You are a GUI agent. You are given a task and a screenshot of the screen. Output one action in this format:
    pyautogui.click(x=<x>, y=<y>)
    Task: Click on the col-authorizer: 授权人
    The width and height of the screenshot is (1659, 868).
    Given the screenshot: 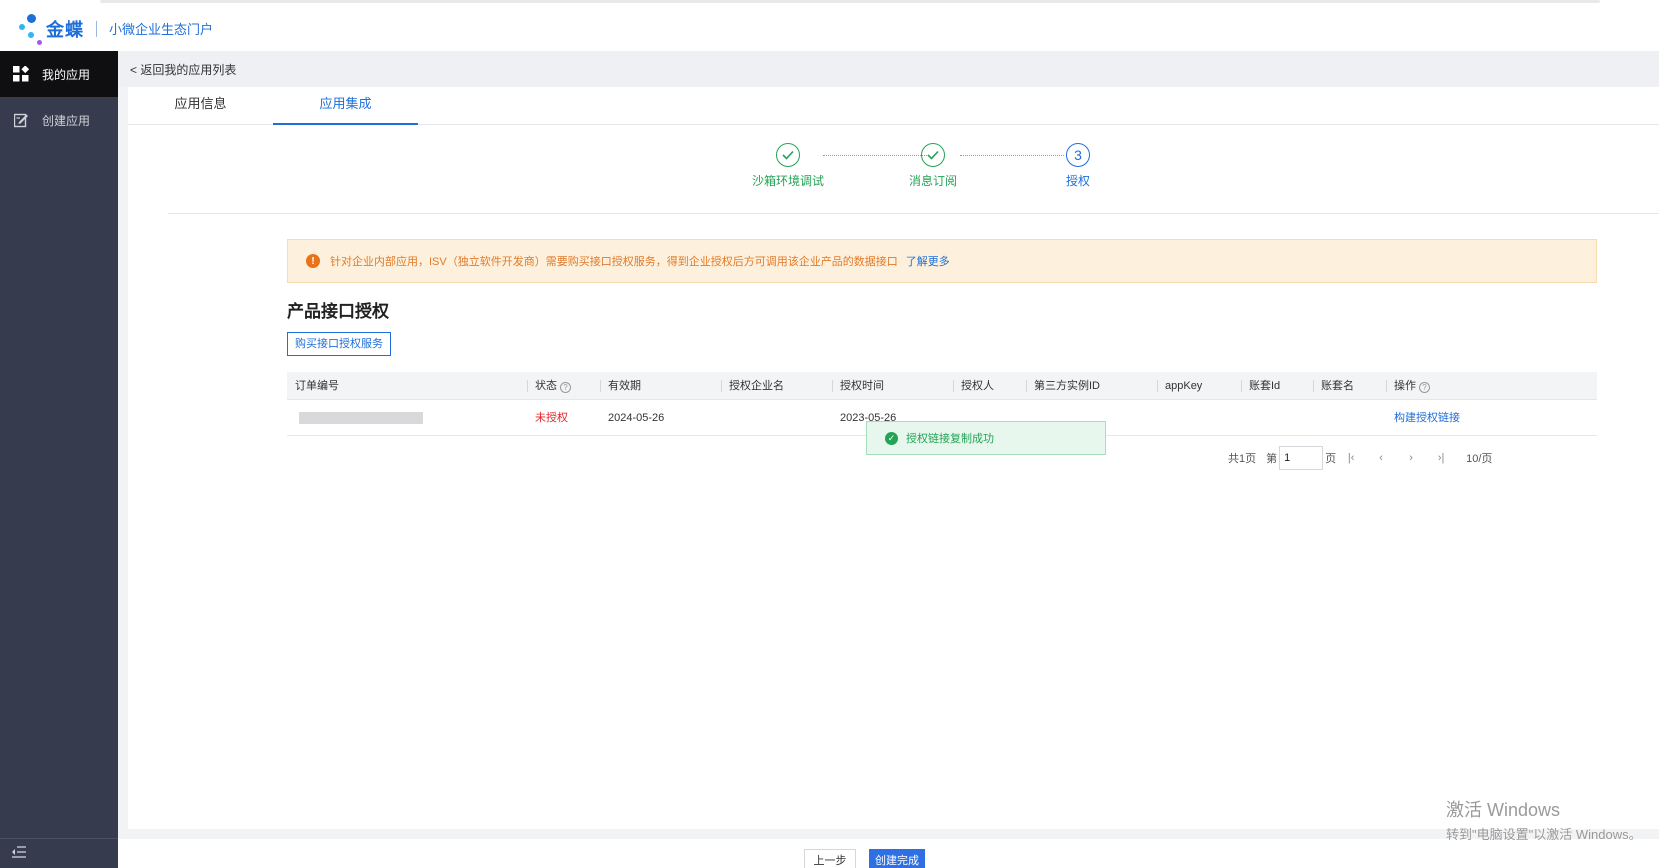 What is the action you would take?
    pyautogui.click(x=973, y=386)
    